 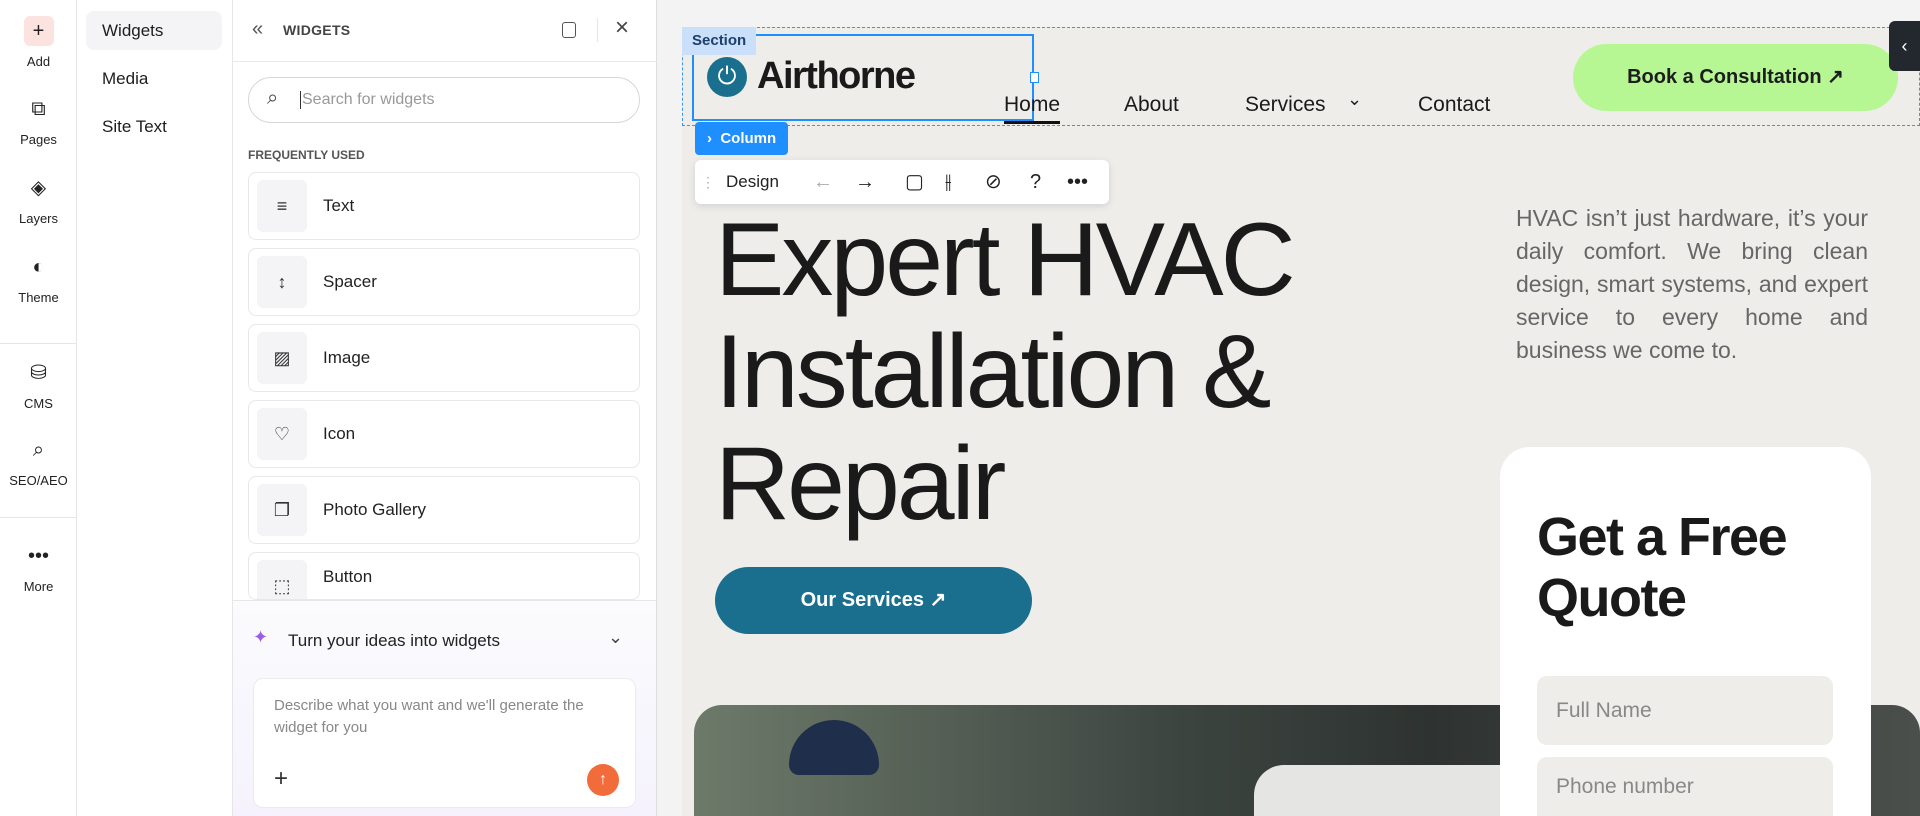 I want to click on drag-handle-icon: ⋮, so click(x=708, y=182).